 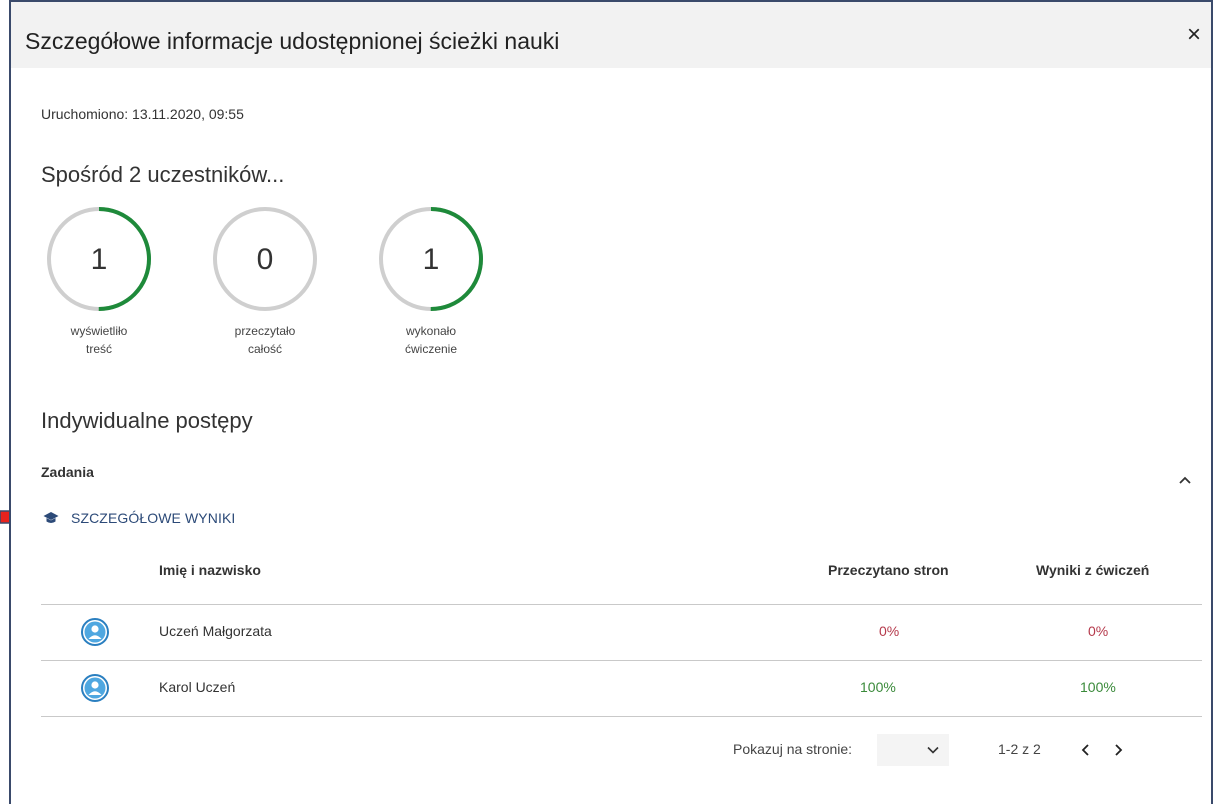 I want to click on exercise-result-value: 100%, so click(x=1098, y=687).